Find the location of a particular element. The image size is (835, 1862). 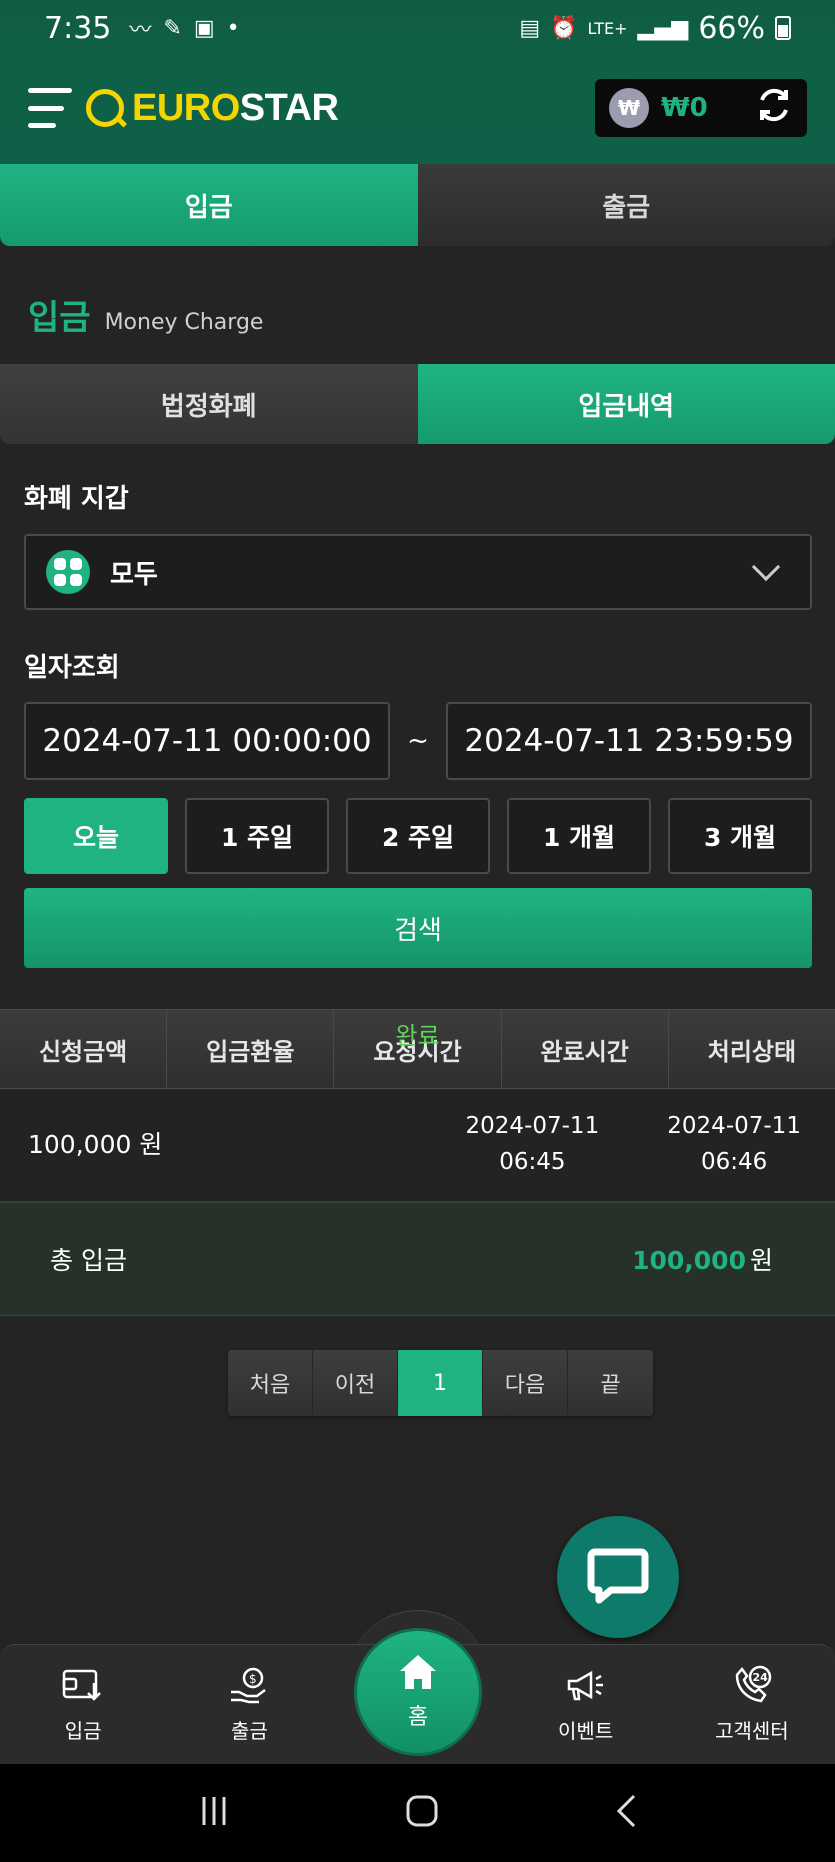

search-button: 검색 is located at coordinates (418, 928).